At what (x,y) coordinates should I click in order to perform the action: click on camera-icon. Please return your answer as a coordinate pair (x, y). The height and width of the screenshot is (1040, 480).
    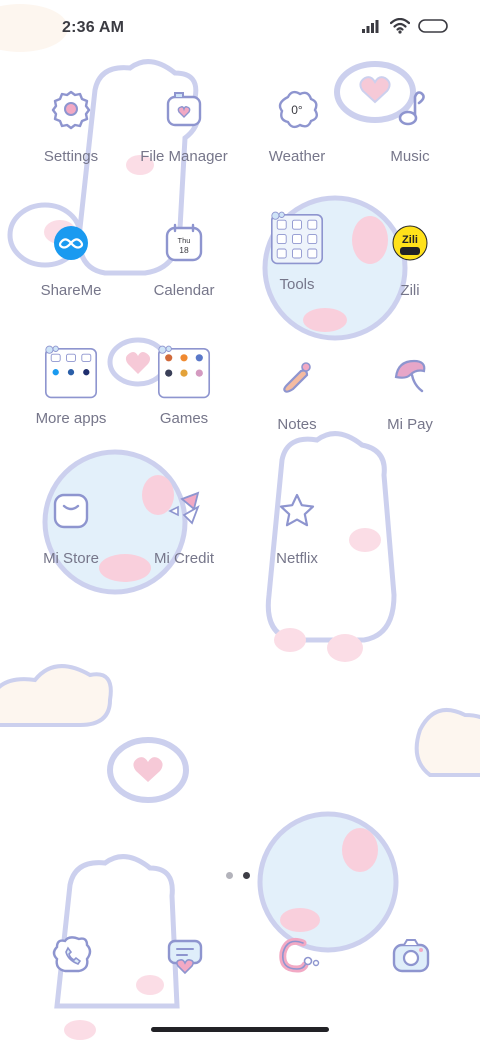
    Looking at the image, I should click on (411, 956).